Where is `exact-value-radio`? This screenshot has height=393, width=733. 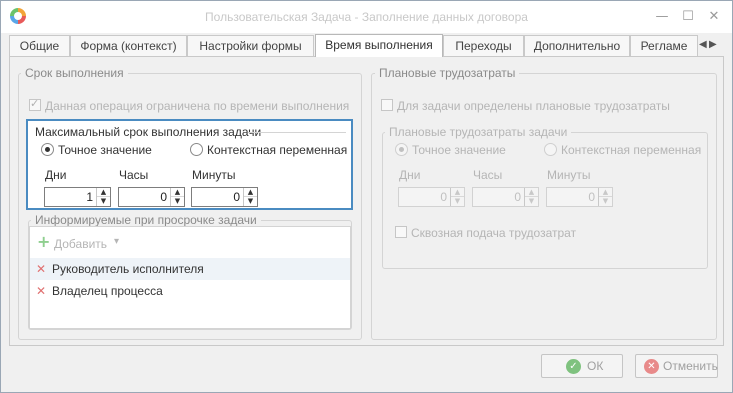 exact-value-radio is located at coordinates (47, 149).